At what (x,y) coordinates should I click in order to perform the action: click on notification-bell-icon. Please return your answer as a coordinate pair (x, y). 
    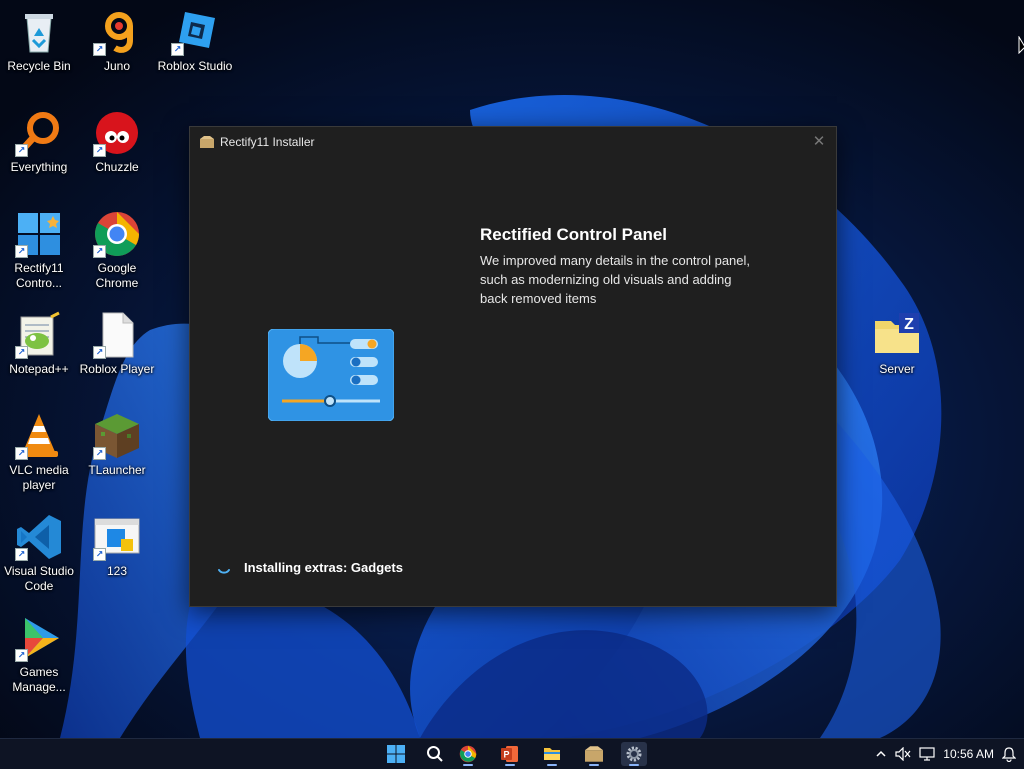
    Looking at the image, I should click on (1009, 754).